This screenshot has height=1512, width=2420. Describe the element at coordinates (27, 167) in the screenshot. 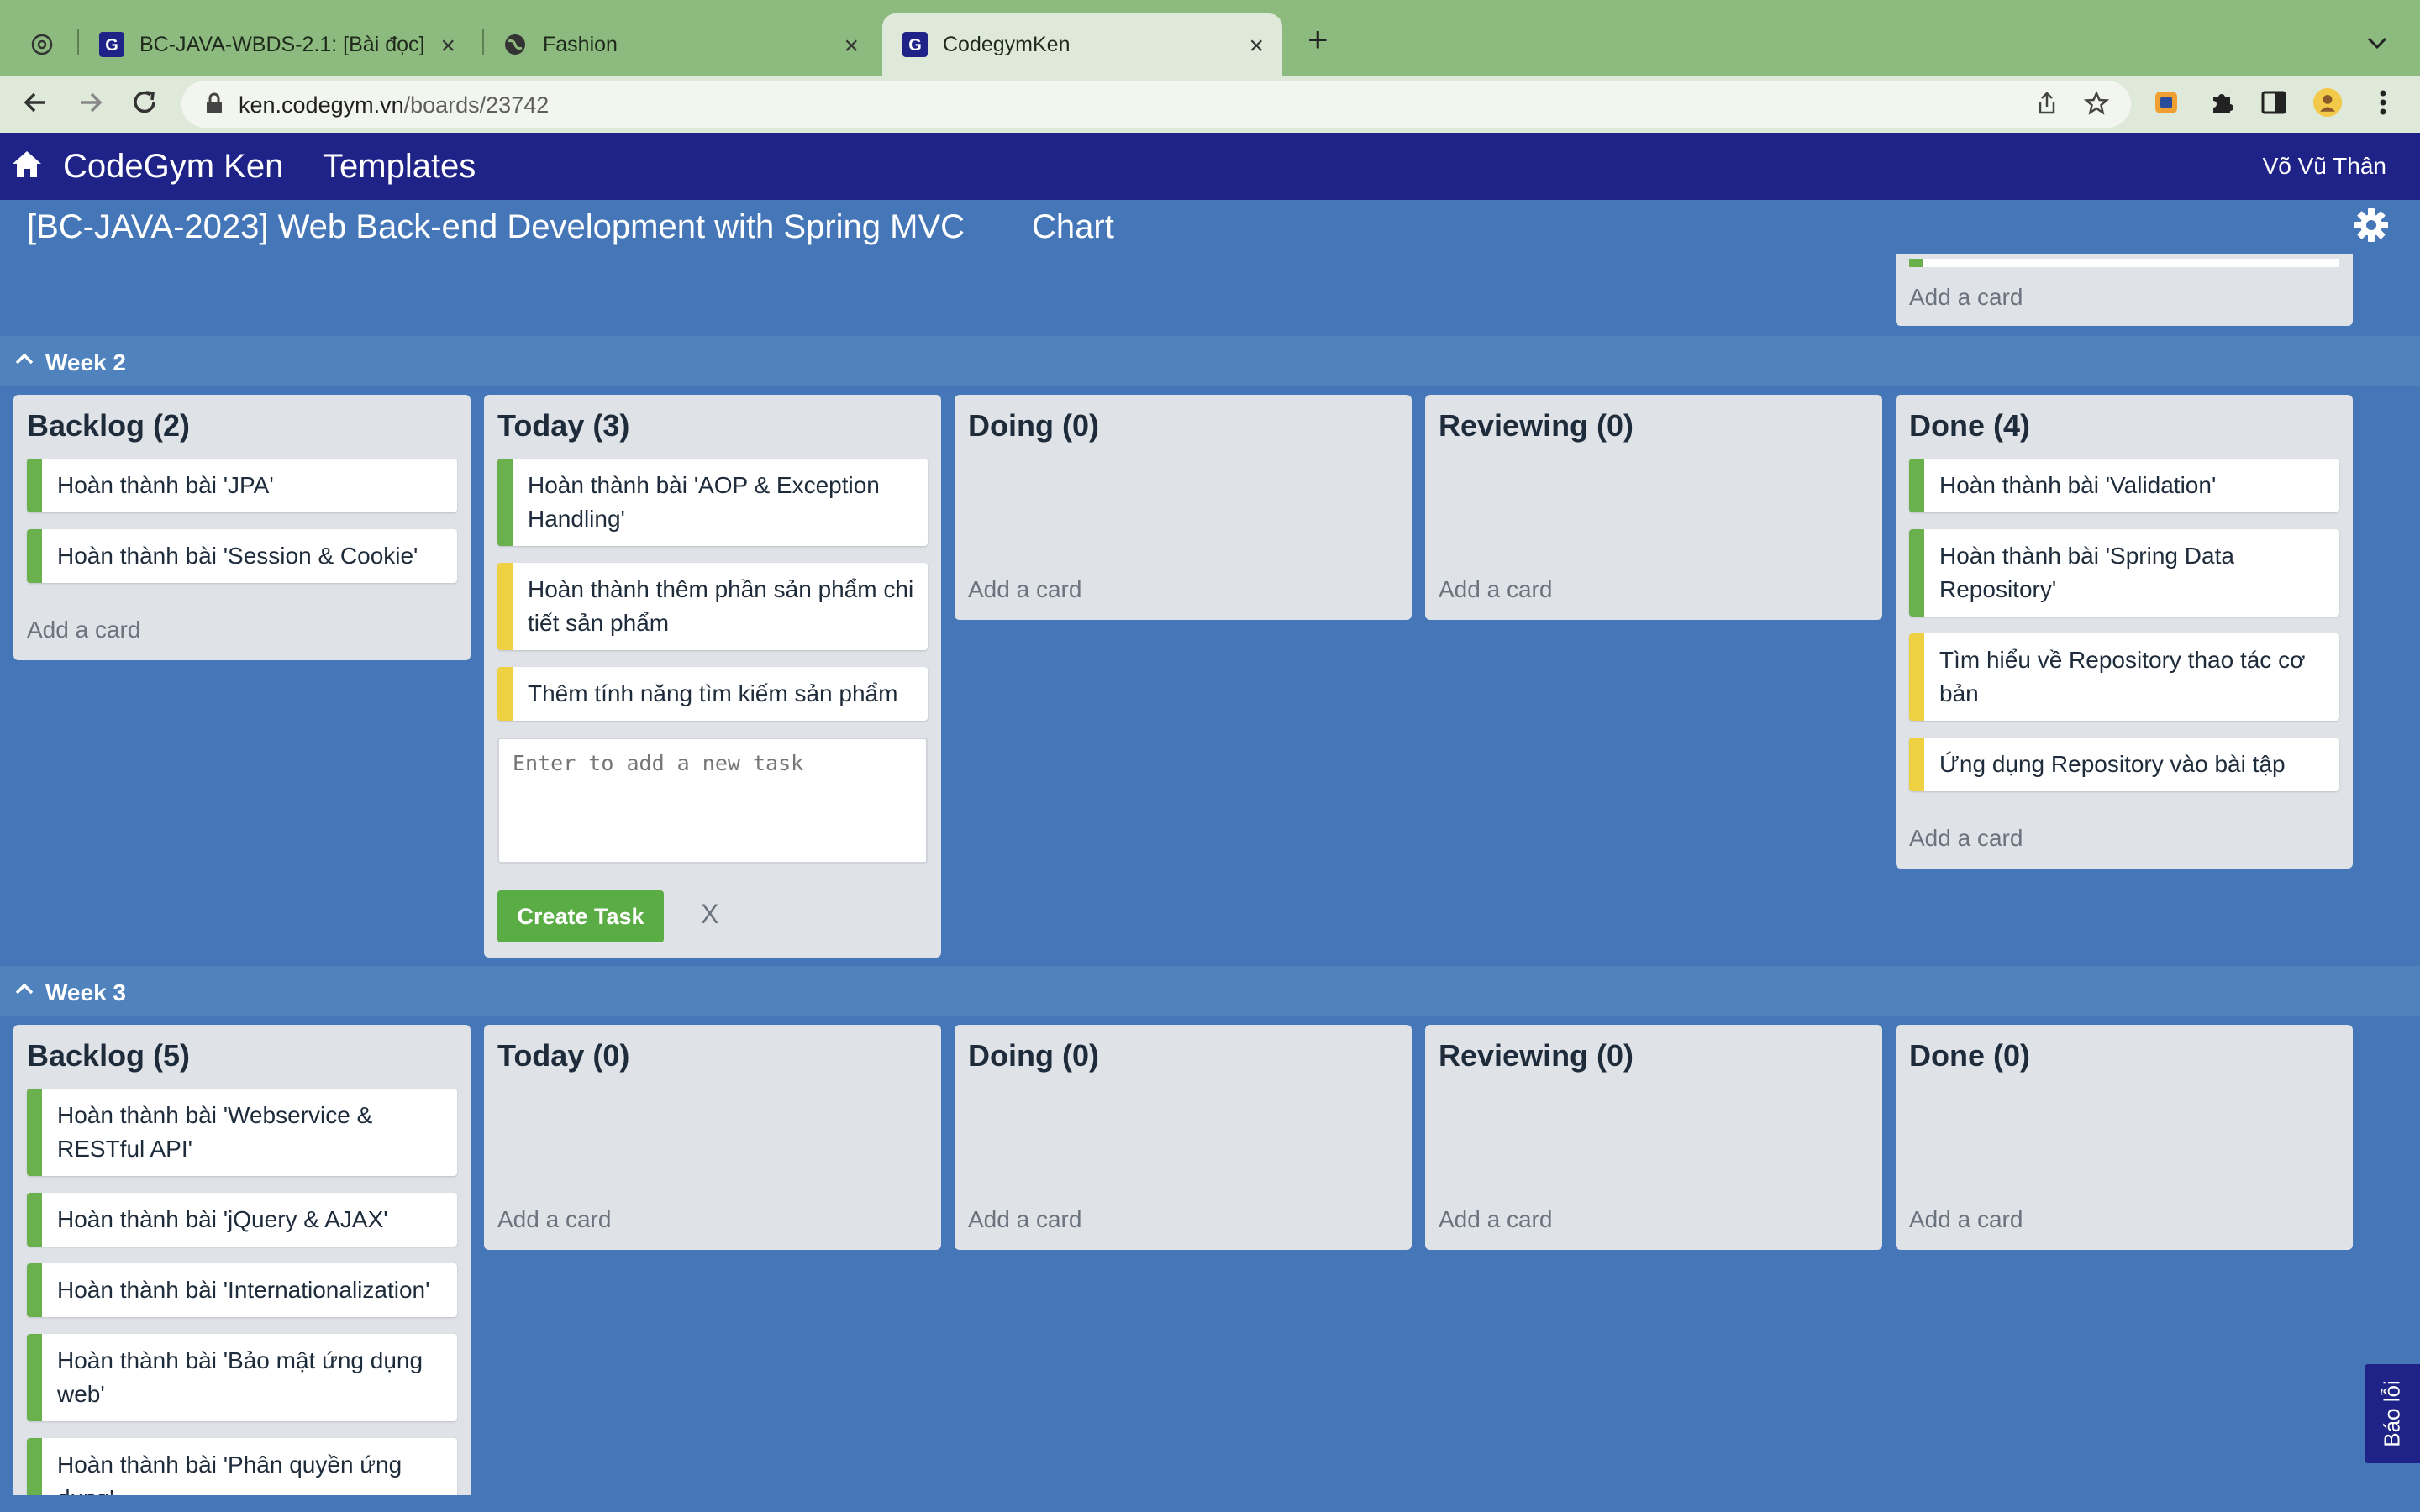

I see `home-icon` at that location.